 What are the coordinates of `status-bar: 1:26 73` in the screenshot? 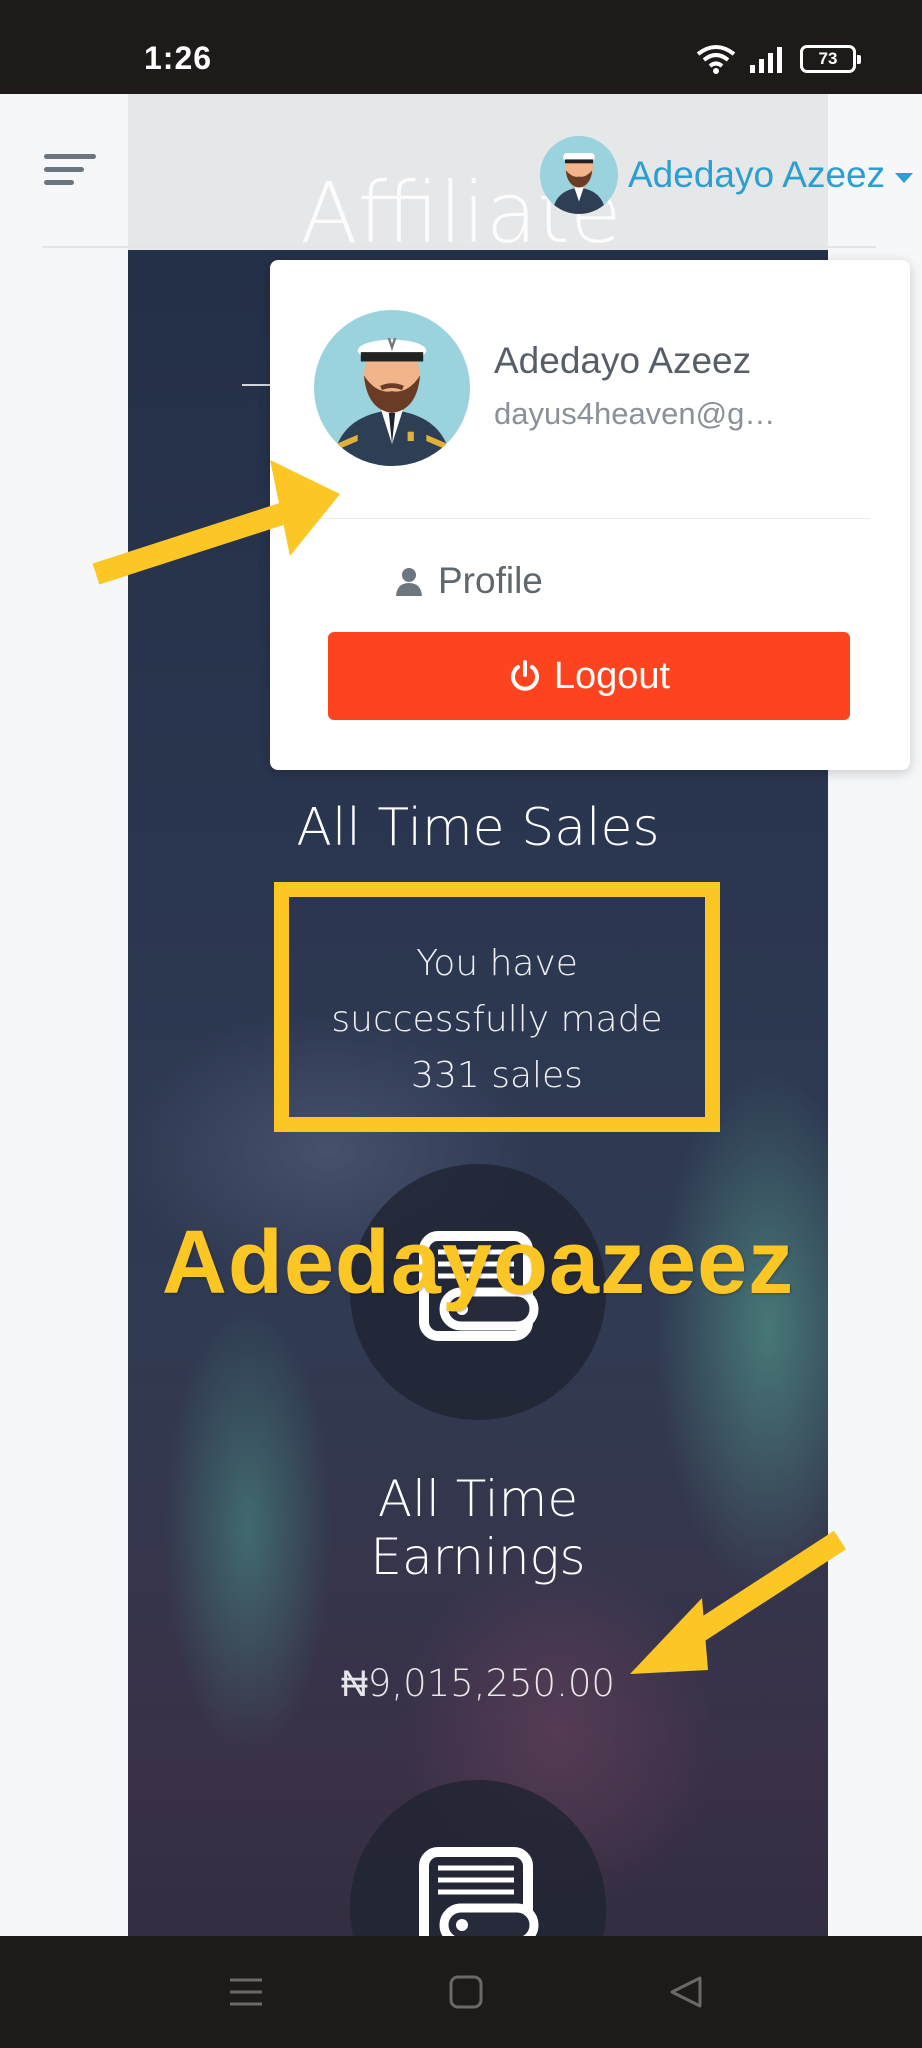 It's located at (461, 47).